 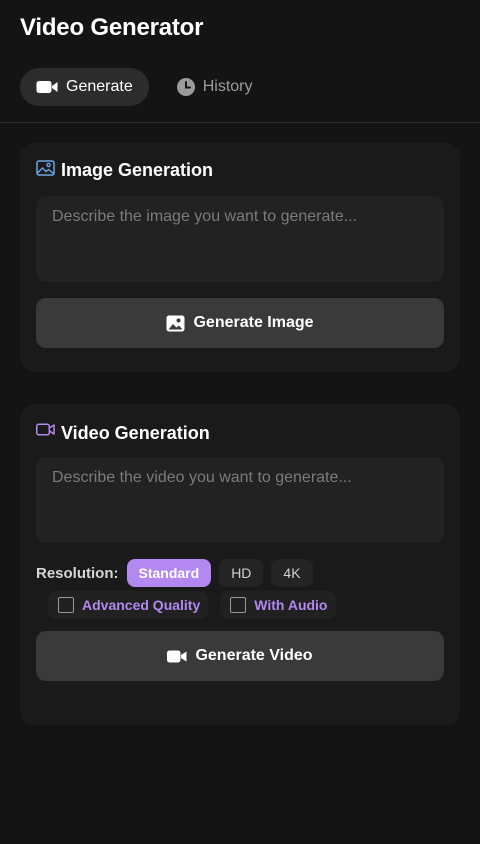 I want to click on generate-image-label: Generate Image, so click(x=253, y=322).